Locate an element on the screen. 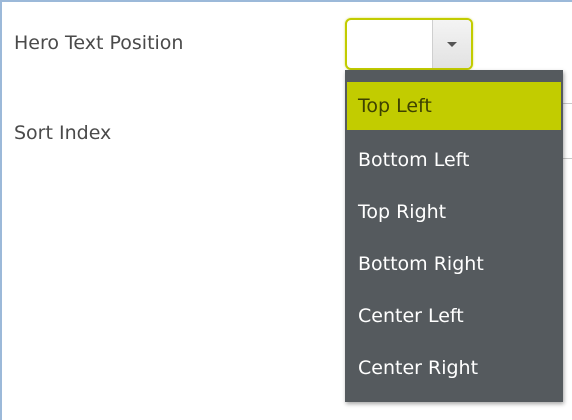  option-bottom-left: Bottom Left is located at coordinates (454, 160).